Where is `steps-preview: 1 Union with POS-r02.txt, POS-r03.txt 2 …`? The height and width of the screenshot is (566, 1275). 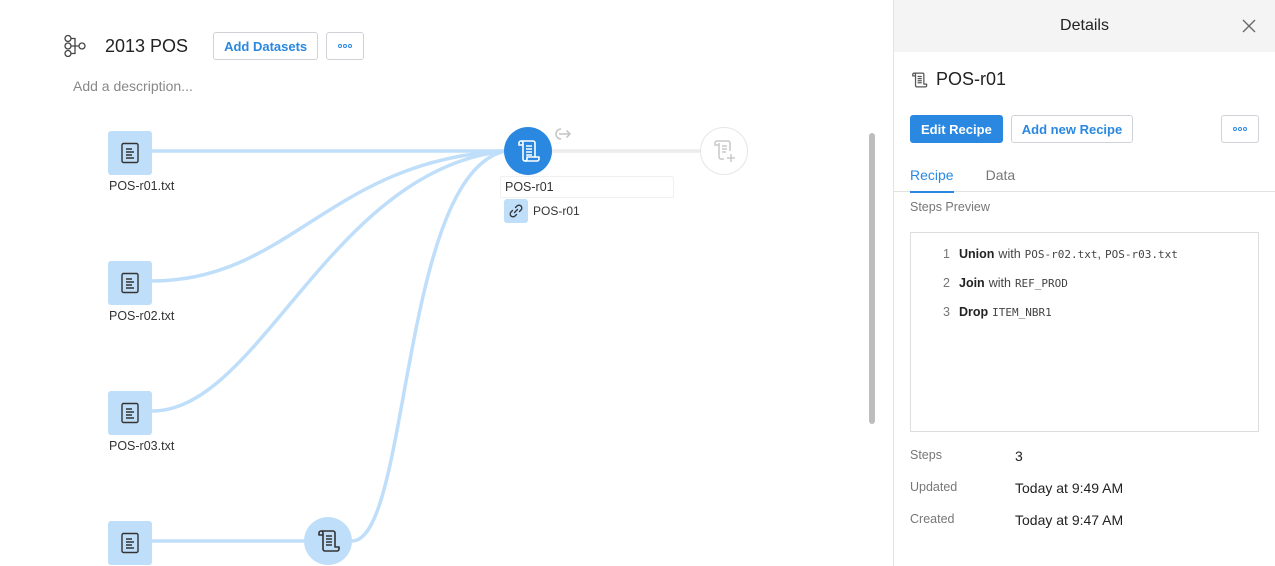 steps-preview: 1 Union with POS-r02.txt, POS-r03.txt 2 … is located at coordinates (1084, 332).